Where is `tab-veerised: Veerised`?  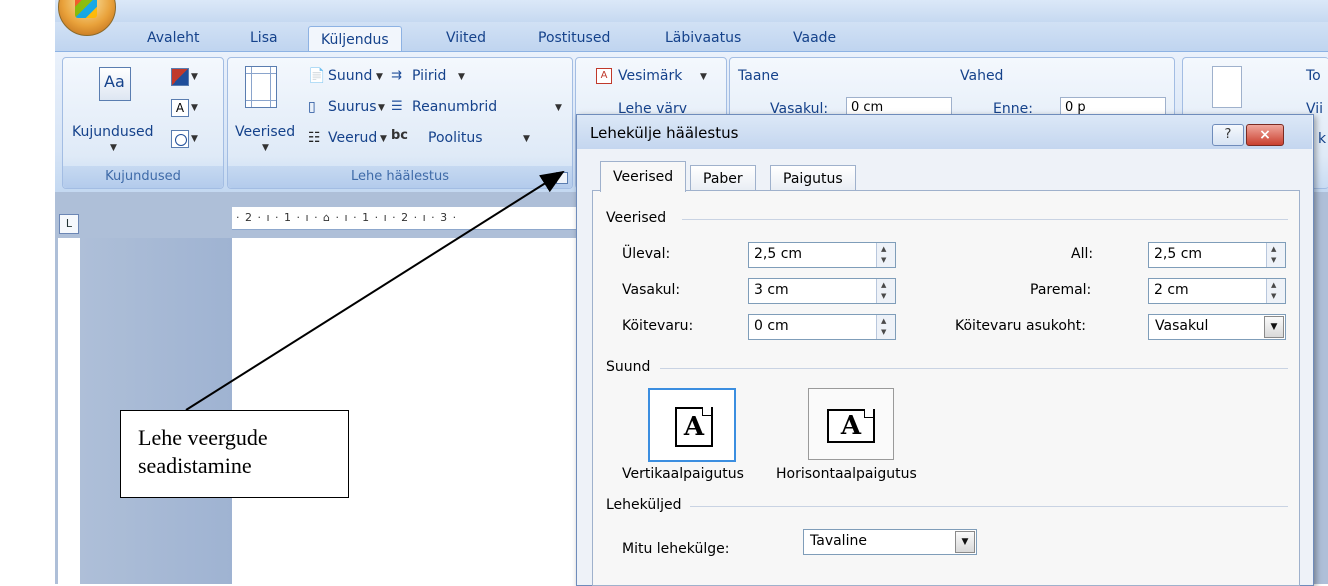
tab-veerised: Veerised is located at coordinates (643, 176).